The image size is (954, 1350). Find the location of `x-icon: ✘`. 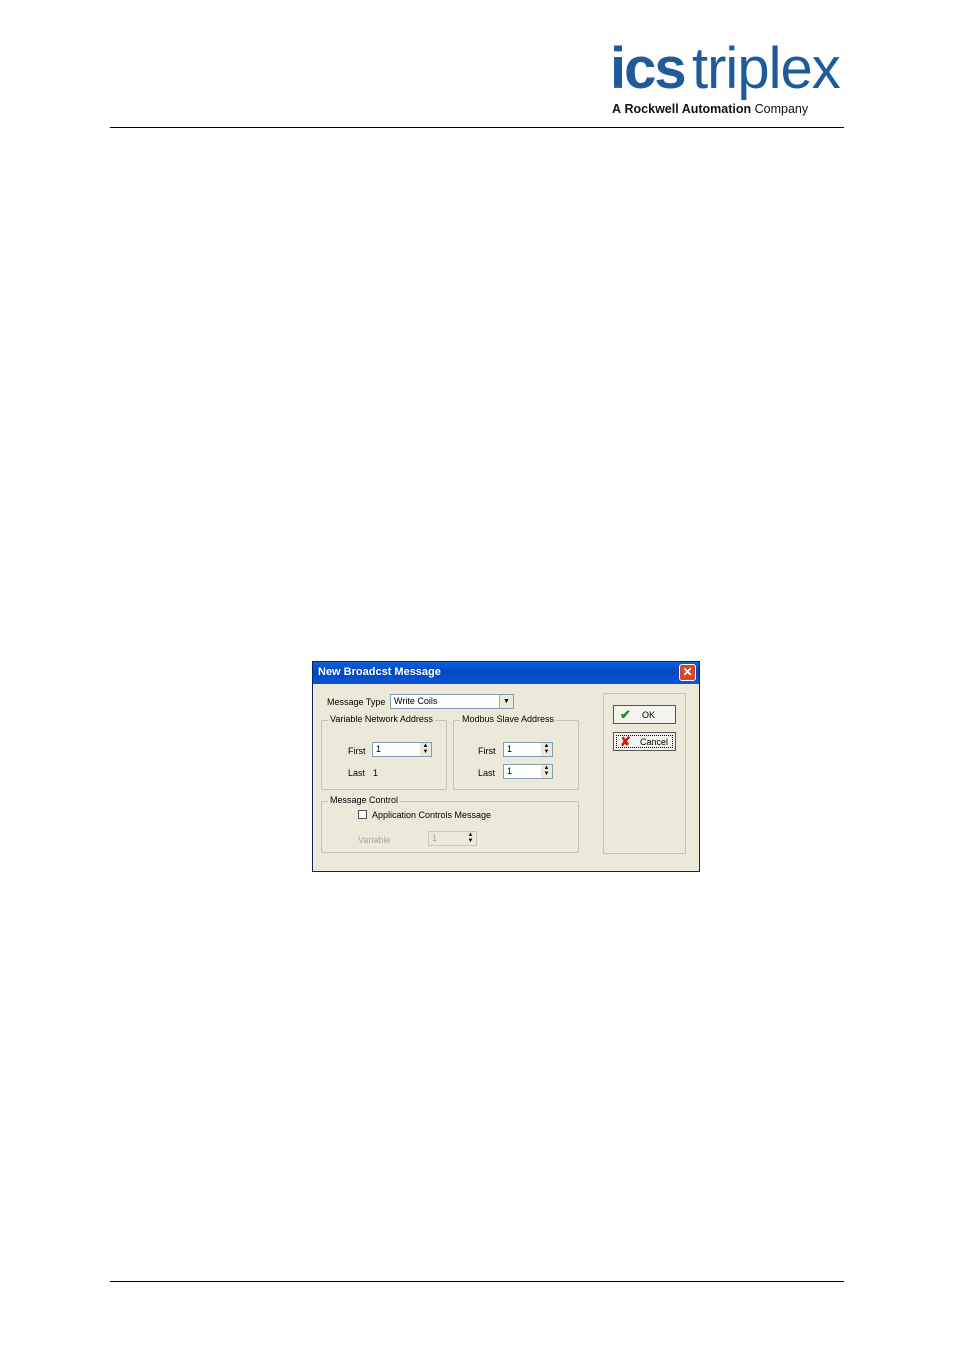

x-icon: ✘ is located at coordinates (625, 741).